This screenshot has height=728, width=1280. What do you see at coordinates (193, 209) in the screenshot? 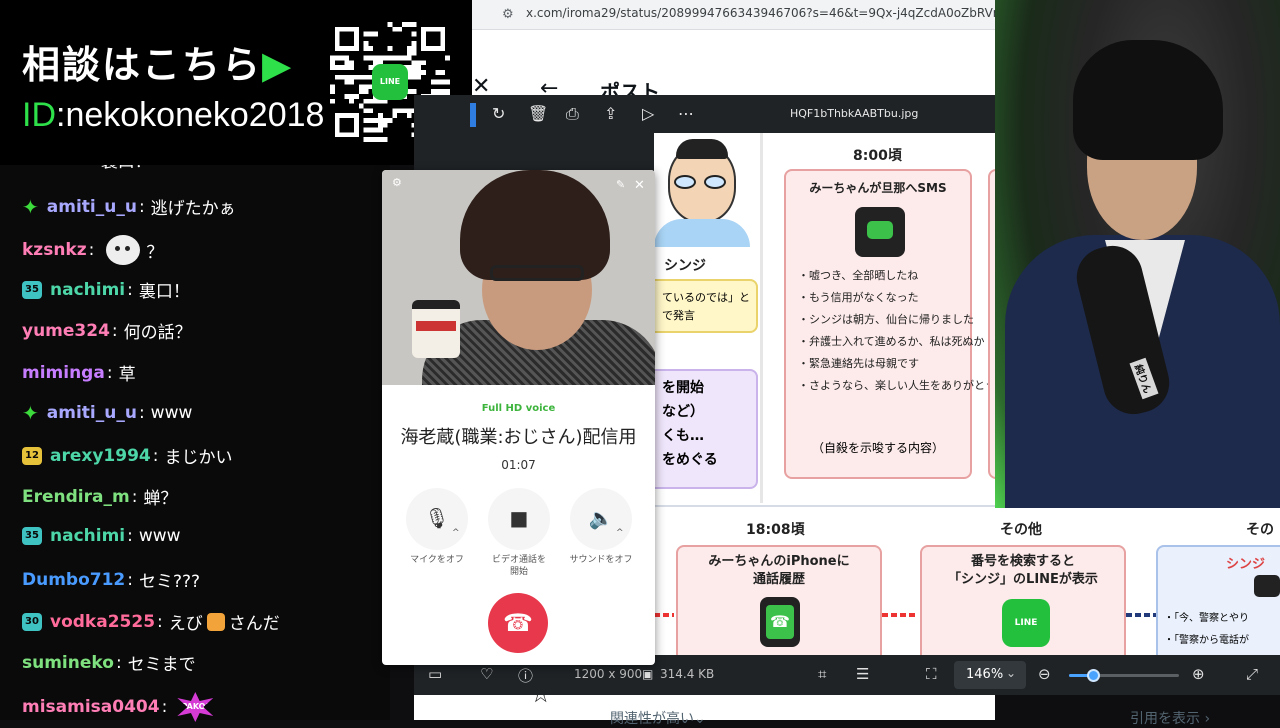
I see `chat-text: 逃げたかぁ` at bounding box center [193, 209].